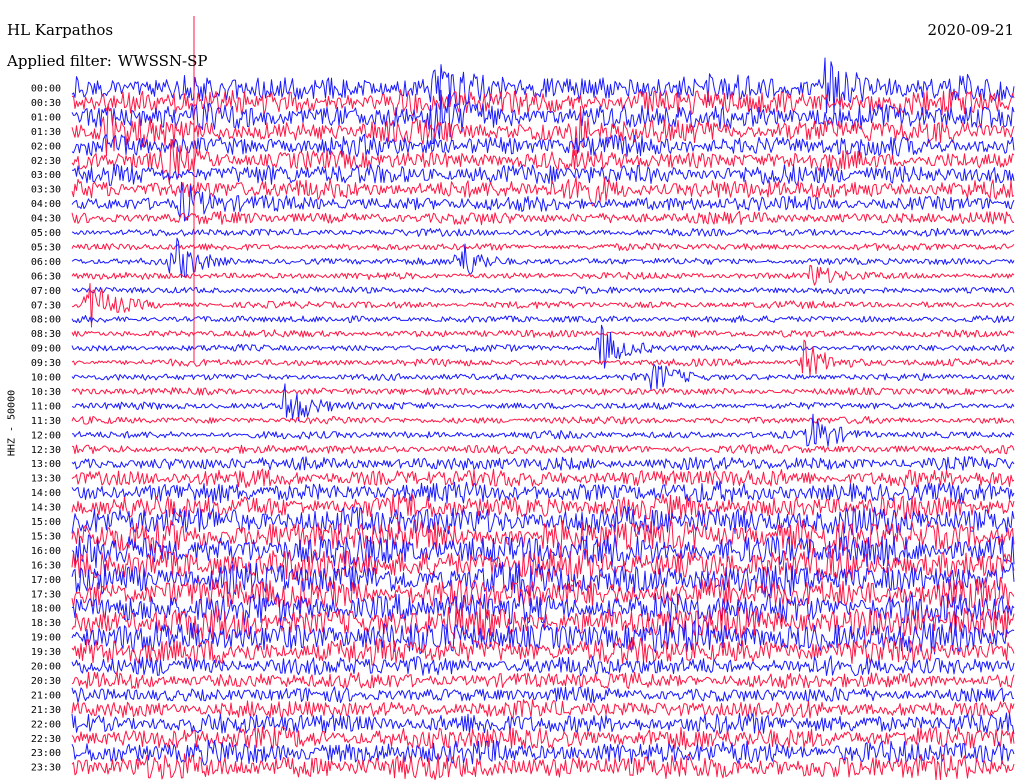 This screenshot has height=780, width=1024. What do you see at coordinates (46, 146) in the screenshot?
I see `time-label: 02:00` at bounding box center [46, 146].